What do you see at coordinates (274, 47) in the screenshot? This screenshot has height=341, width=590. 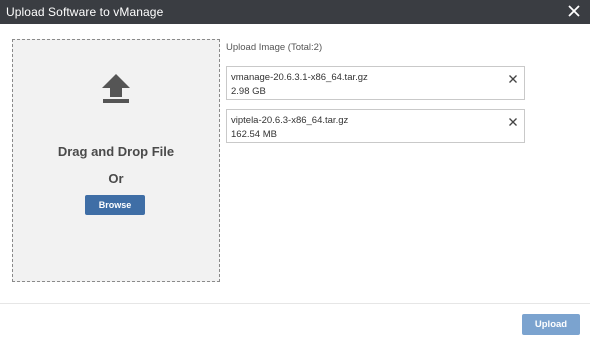 I see `upload-image-heading: Upload Image (Total:2)` at bounding box center [274, 47].